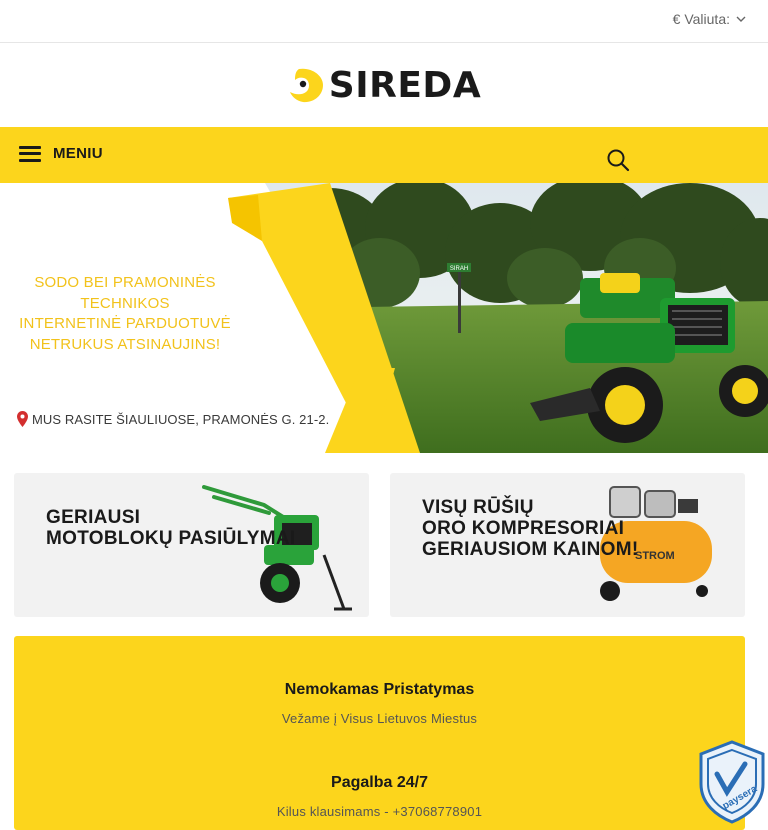  I want to click on compressor-brand: STROM, so click(655, 556).